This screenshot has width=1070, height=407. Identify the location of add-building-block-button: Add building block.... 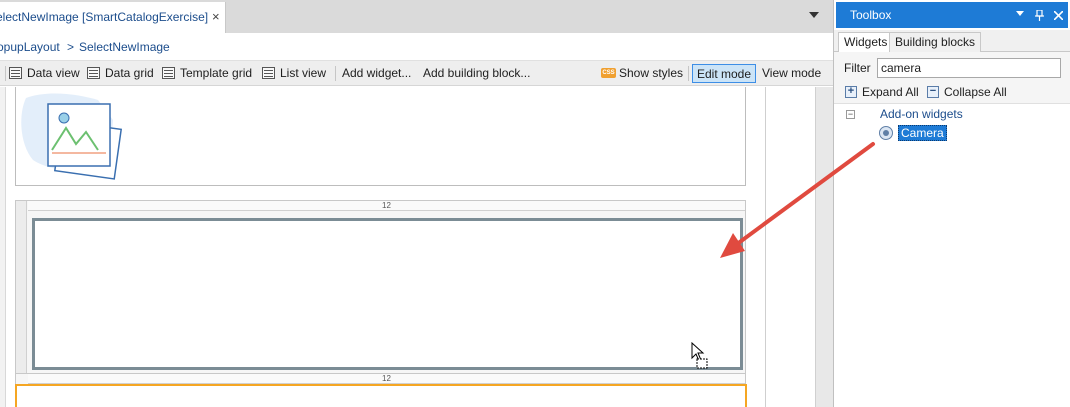
(476, 73).